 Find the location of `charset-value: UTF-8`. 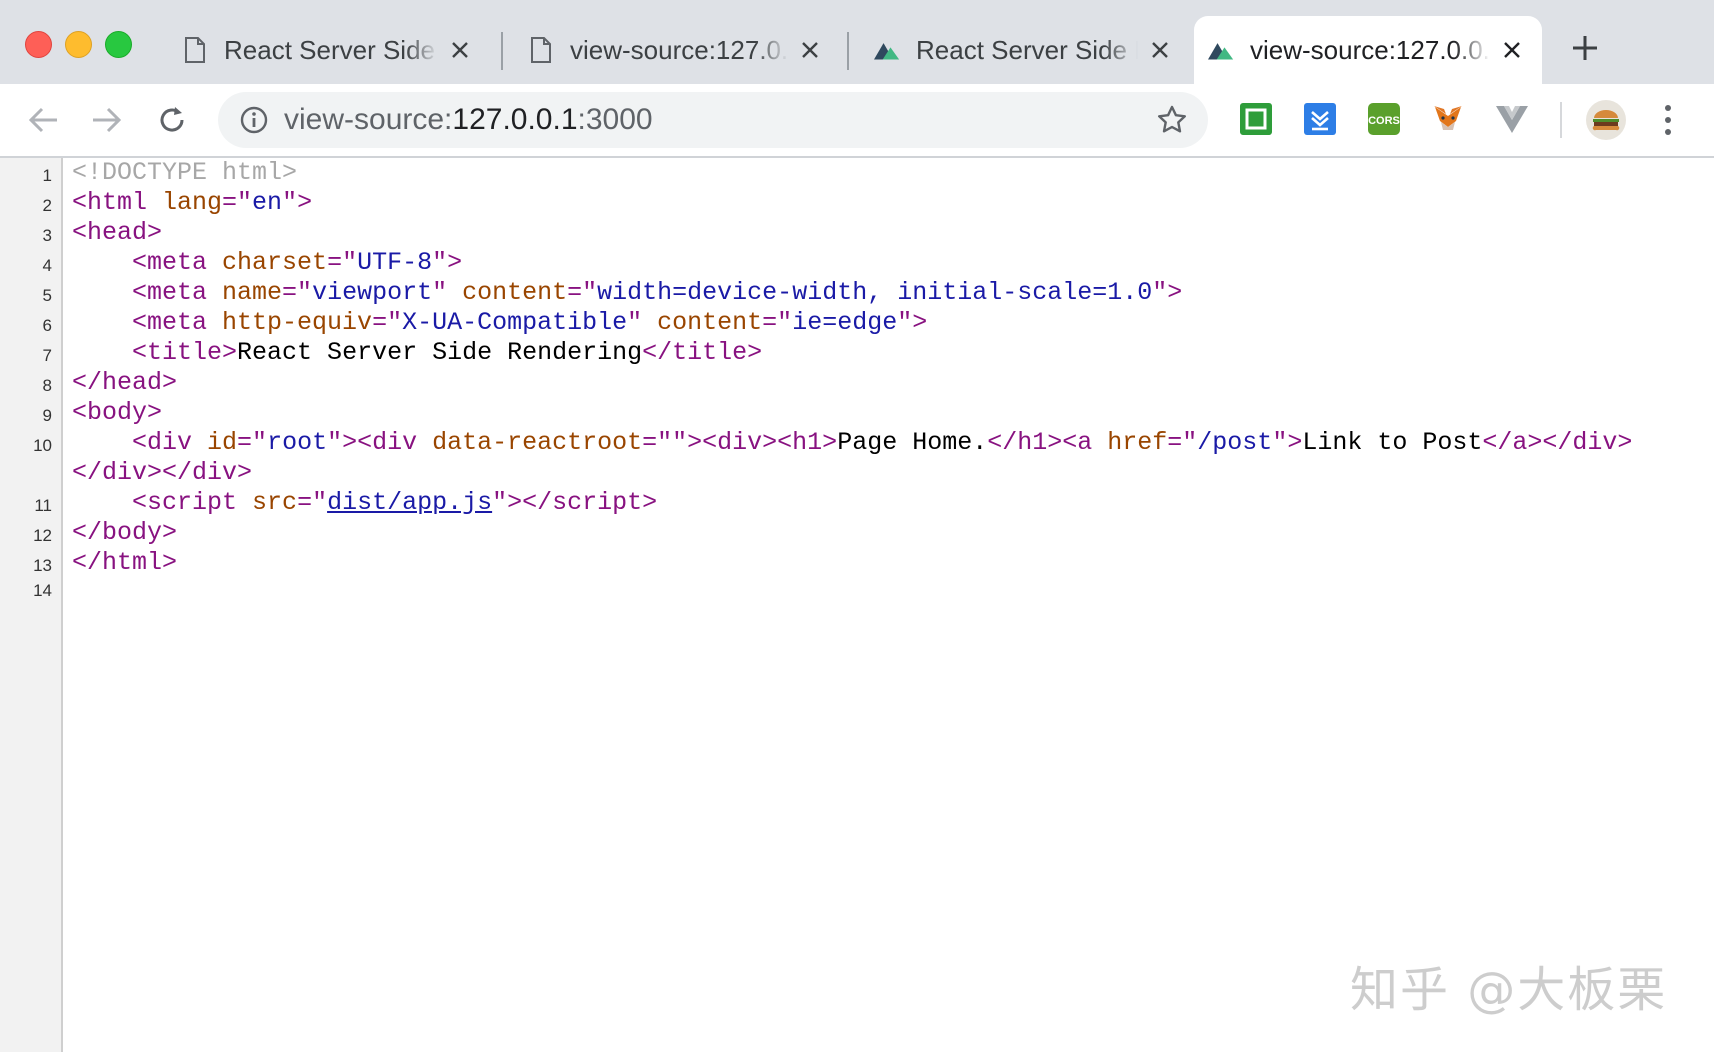

charset-value: UTF-8 is located at coordinates (395, 262).